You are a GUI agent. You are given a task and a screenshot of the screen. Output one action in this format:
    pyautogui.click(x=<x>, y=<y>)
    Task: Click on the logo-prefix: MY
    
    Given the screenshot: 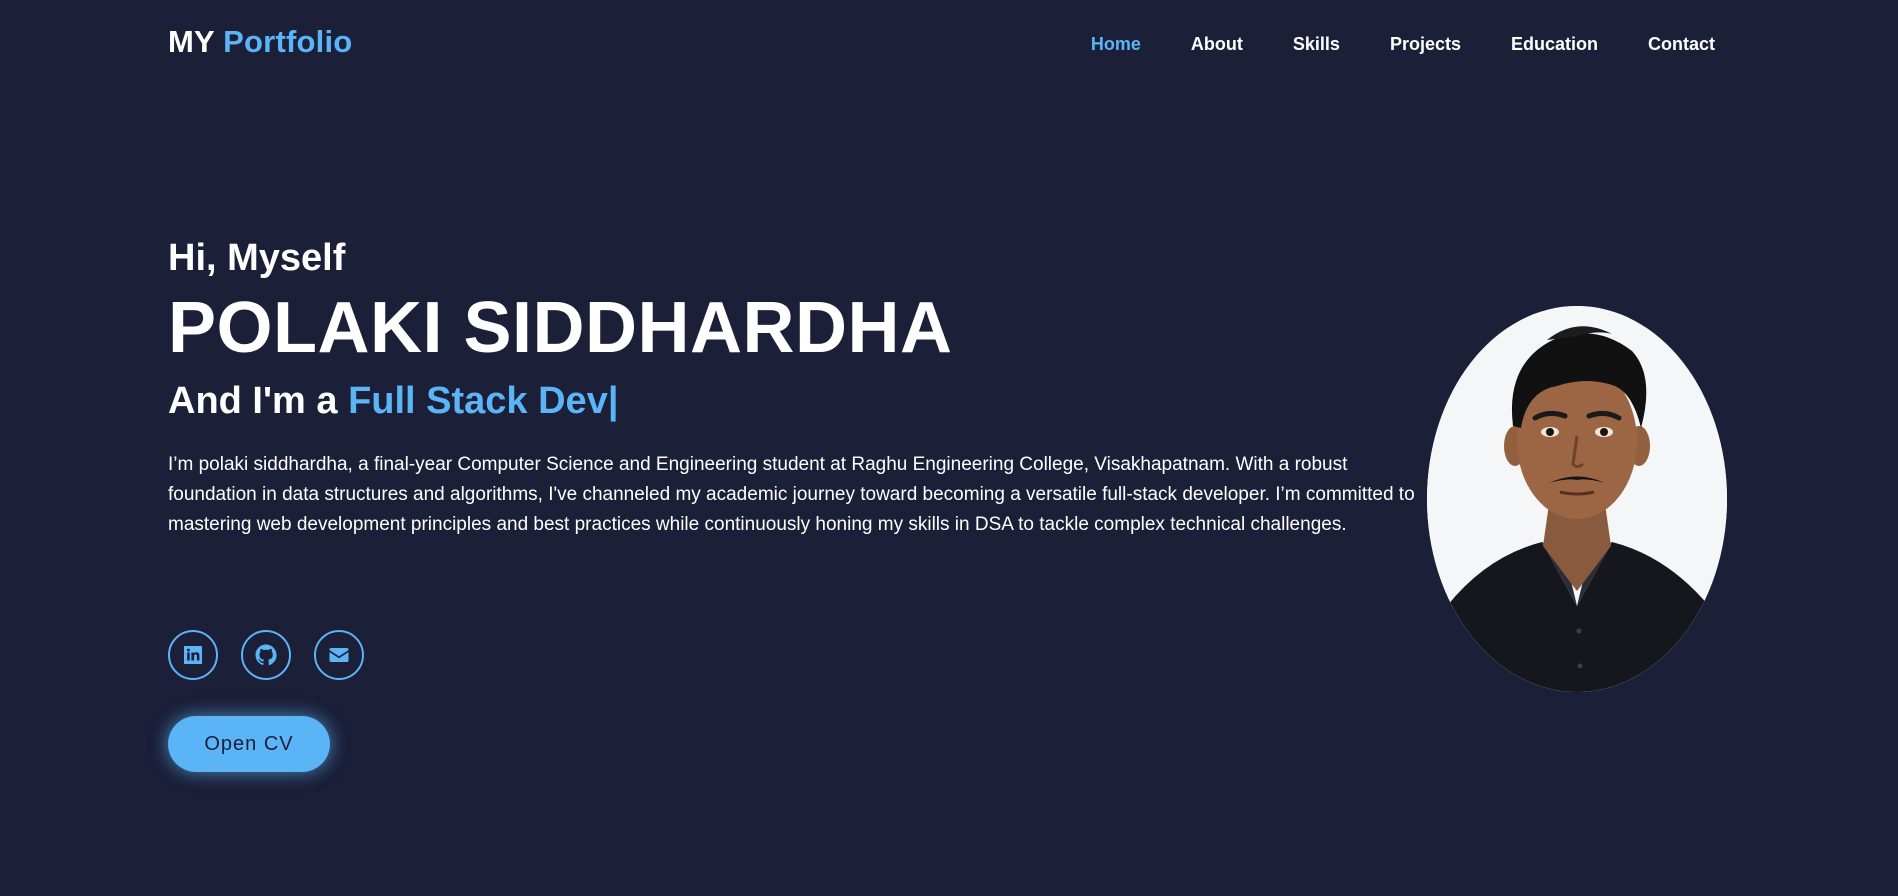 What is the action you would take?
    pyautogui.click(x=191, y=41)
    